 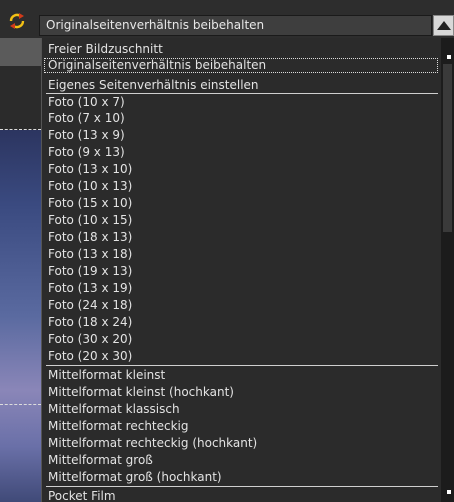 What do you see at coordinates (242, 426) in the screenshot?
I see `list-item: Mittelformat rechteckig` at bounding box center [242, 426].